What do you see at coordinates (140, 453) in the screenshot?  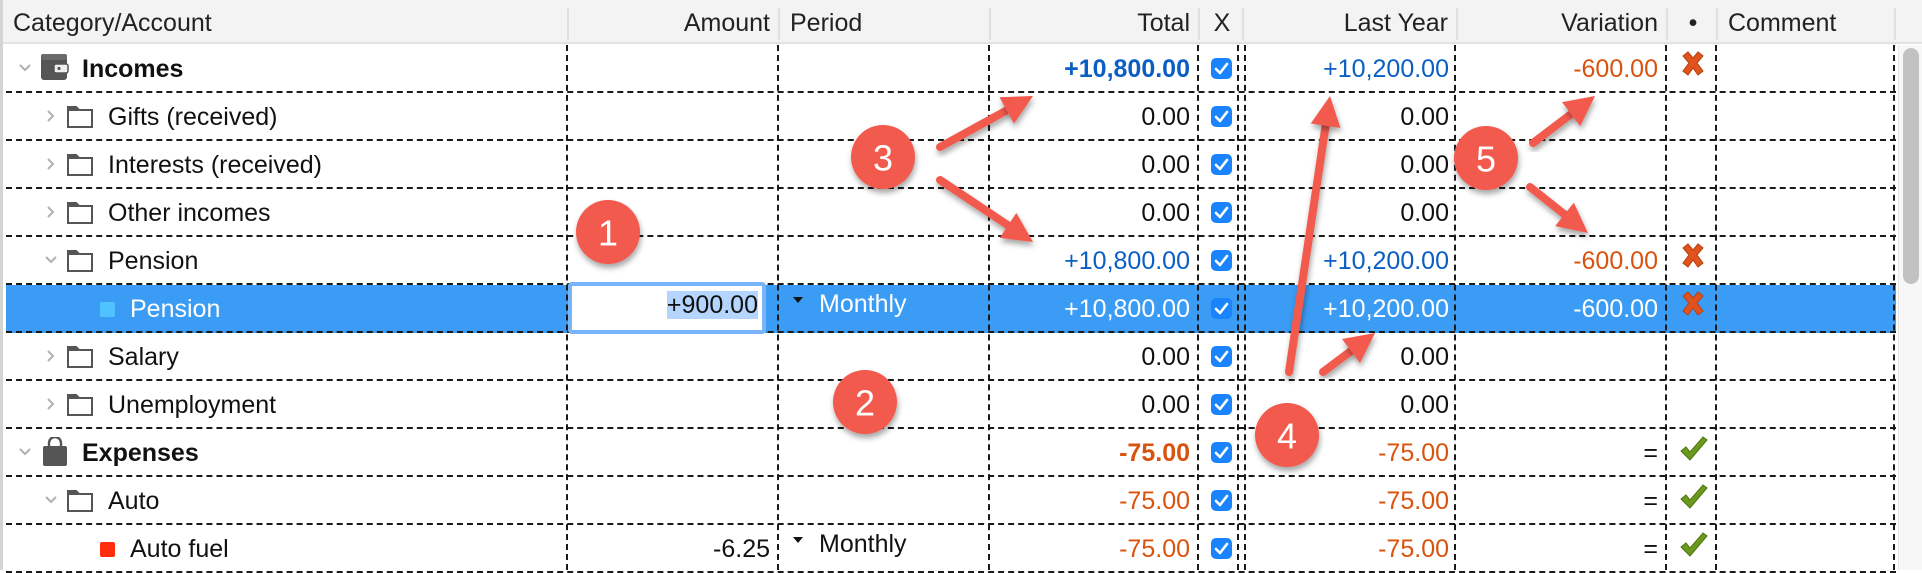 I see `category-name: Expenses` at bounding box center [140, 453].